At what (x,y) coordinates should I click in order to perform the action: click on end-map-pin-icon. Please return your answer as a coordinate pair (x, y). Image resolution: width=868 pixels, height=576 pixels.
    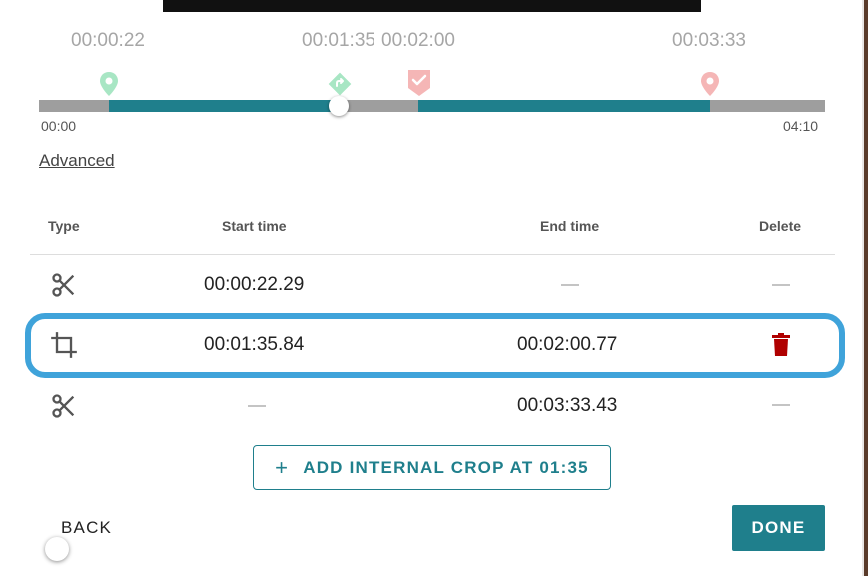
    Looking at the image, I should click on (710, 84).